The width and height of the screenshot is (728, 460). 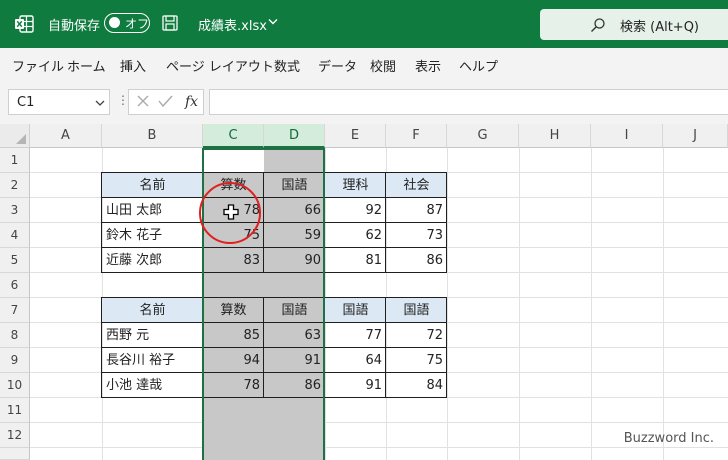 I want to click on table-cell: 77, so click(x=355, y=335).